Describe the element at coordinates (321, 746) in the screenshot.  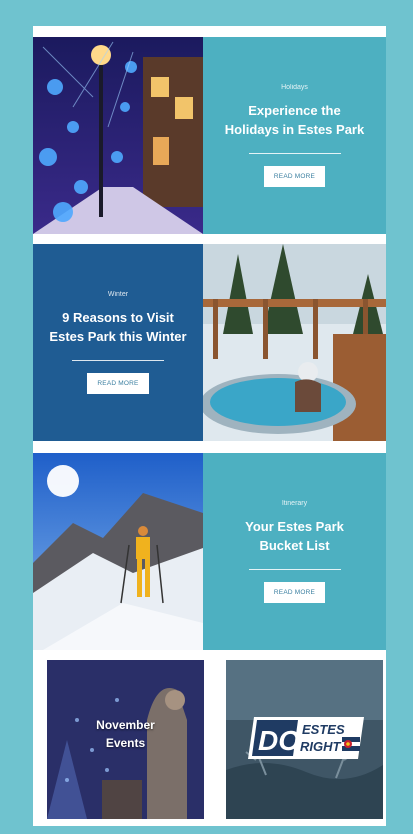
I see `svg-text: RIGHT` at that location.